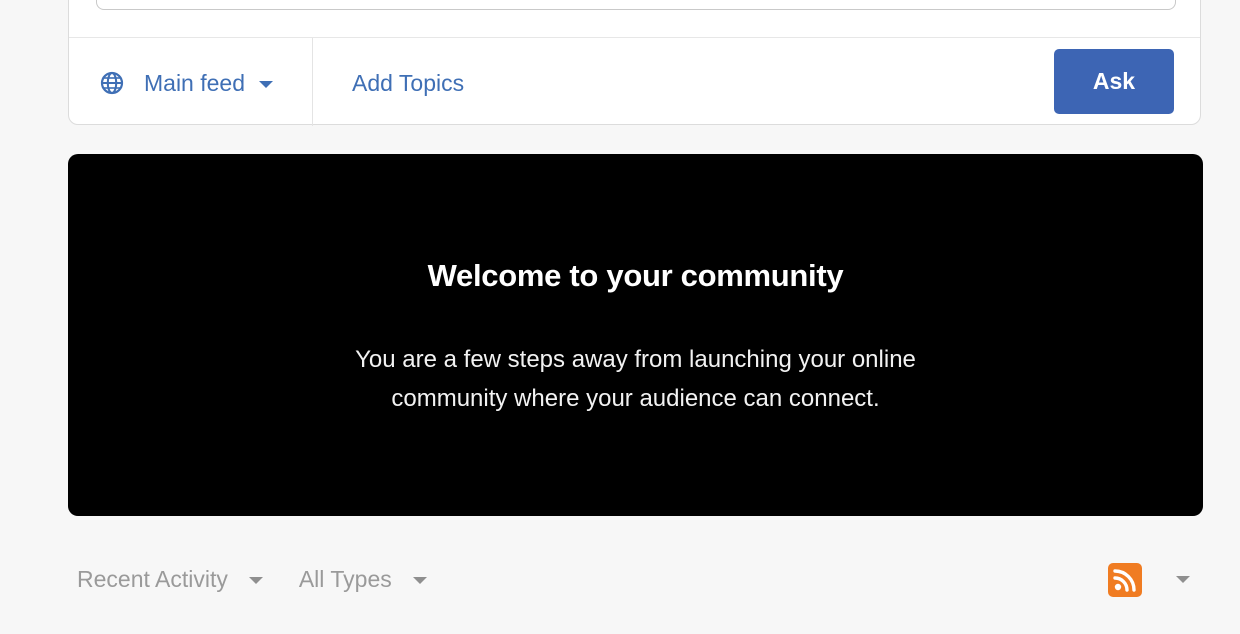 This screenshot has width=1240, height=634. I want to click on toolbar-divider, so click(312, 82).